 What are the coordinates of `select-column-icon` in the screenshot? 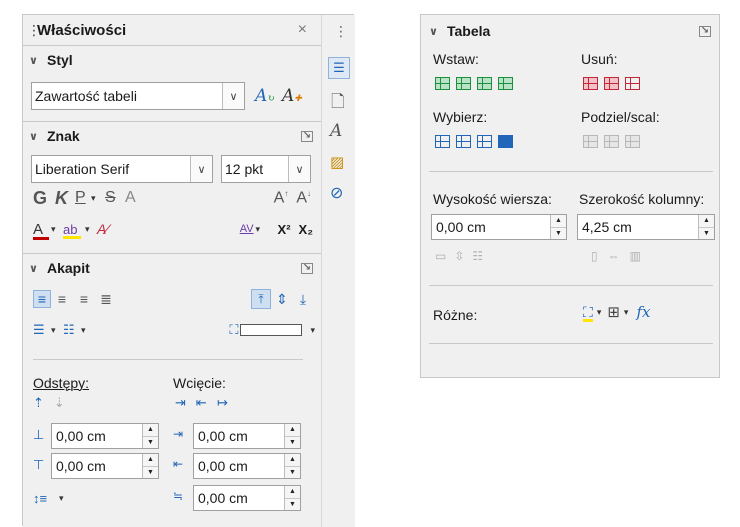 It's located at (484, 141).